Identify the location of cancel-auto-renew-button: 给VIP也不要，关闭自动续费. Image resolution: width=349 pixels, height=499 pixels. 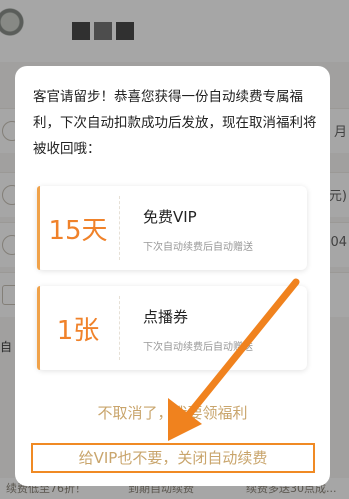
(173, 458).